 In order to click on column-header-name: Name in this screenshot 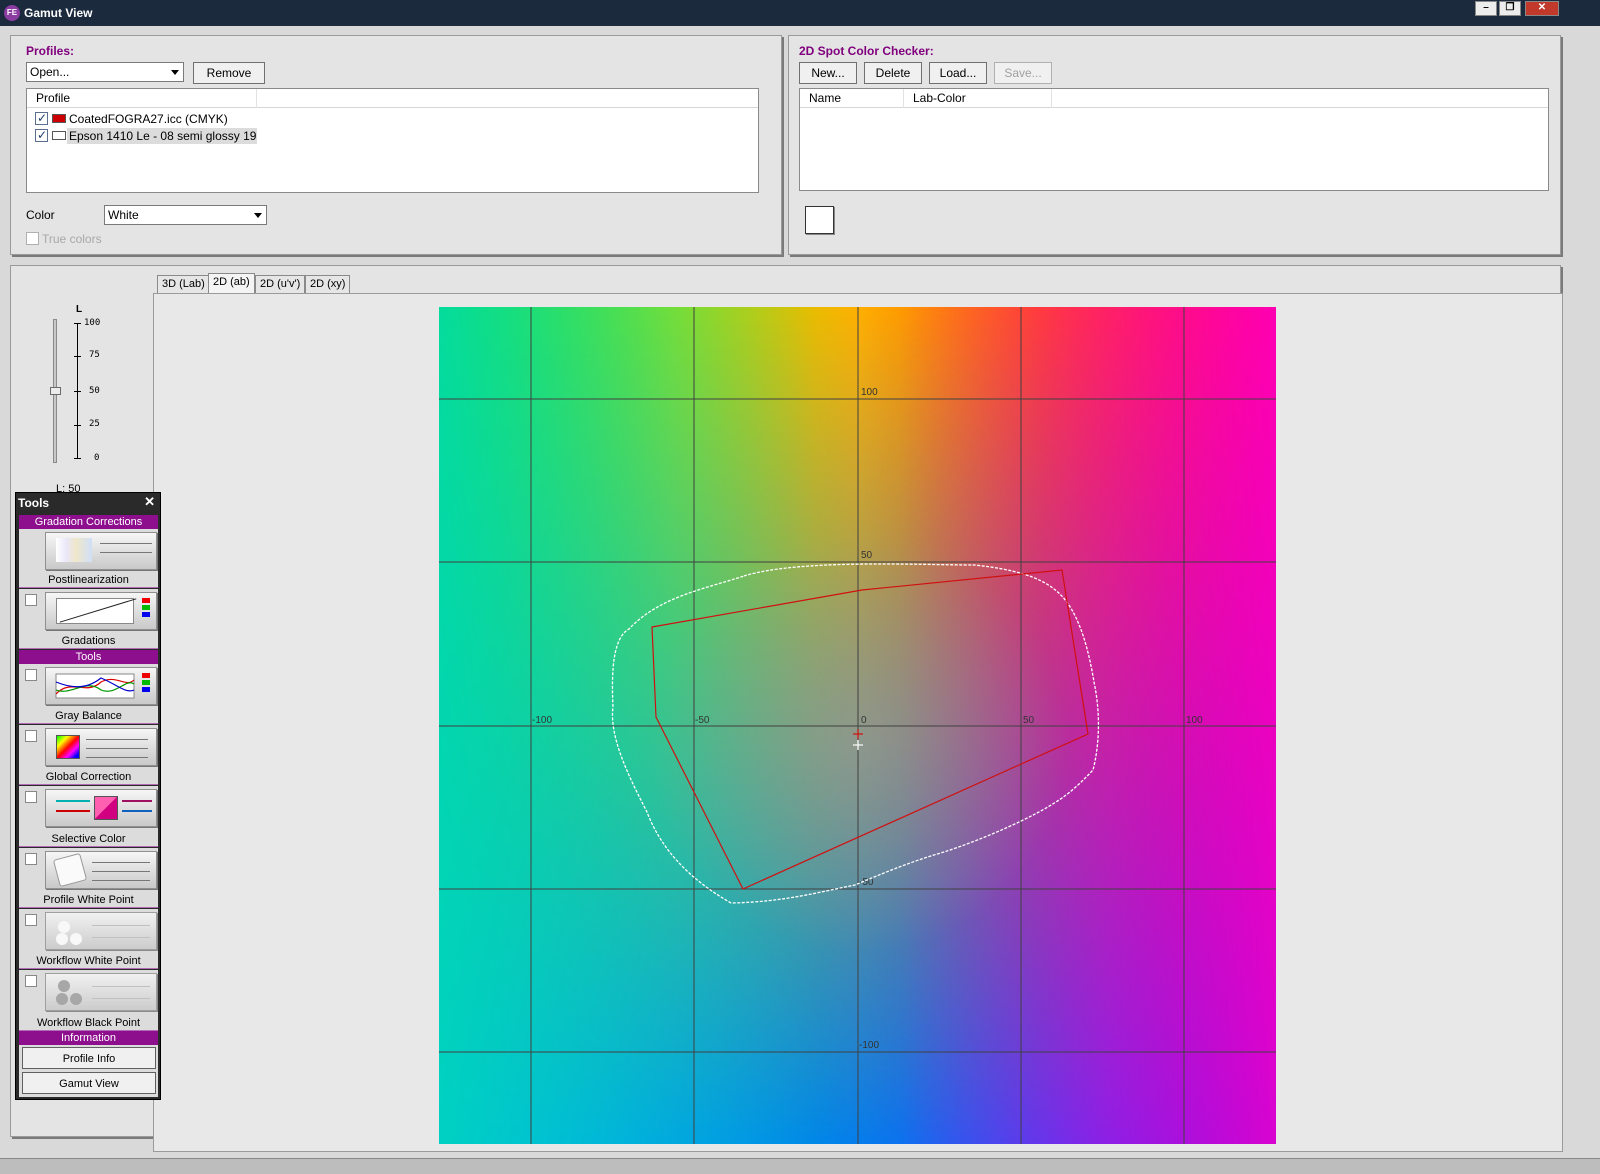, I will do `click(852, 98)`.